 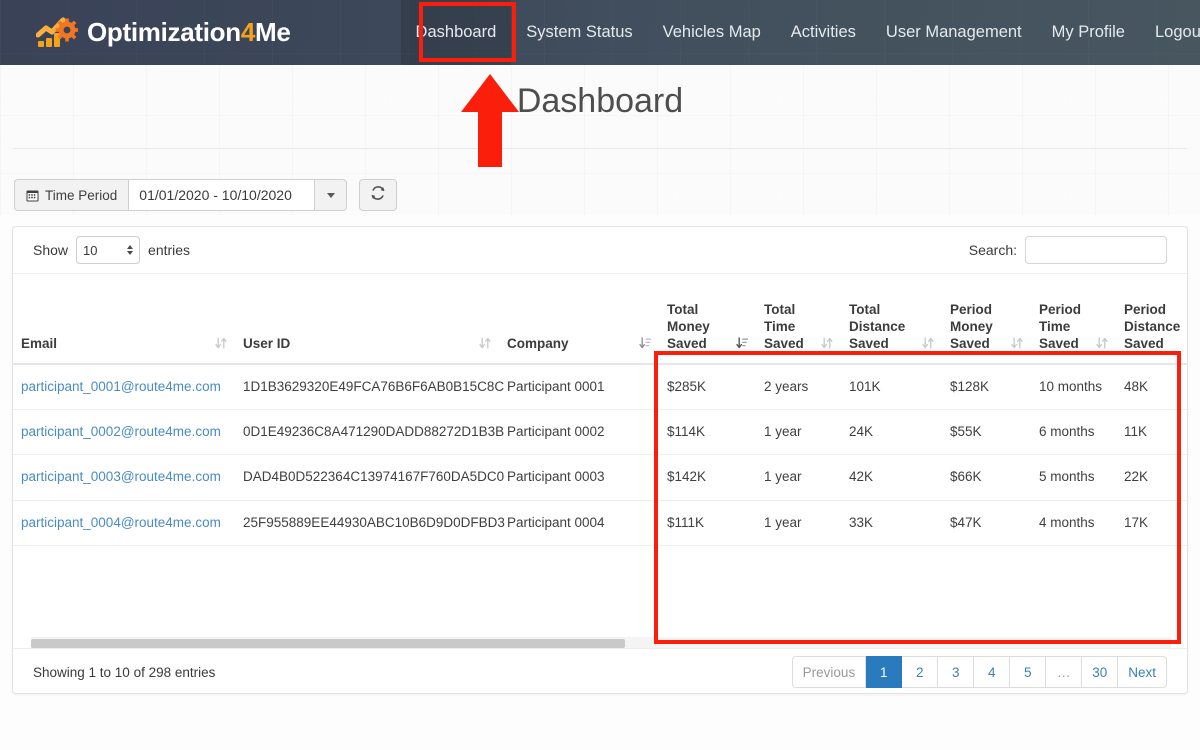 I want to click on cell-email: participant_0004@route4me.com, so click(x=124, y=523).